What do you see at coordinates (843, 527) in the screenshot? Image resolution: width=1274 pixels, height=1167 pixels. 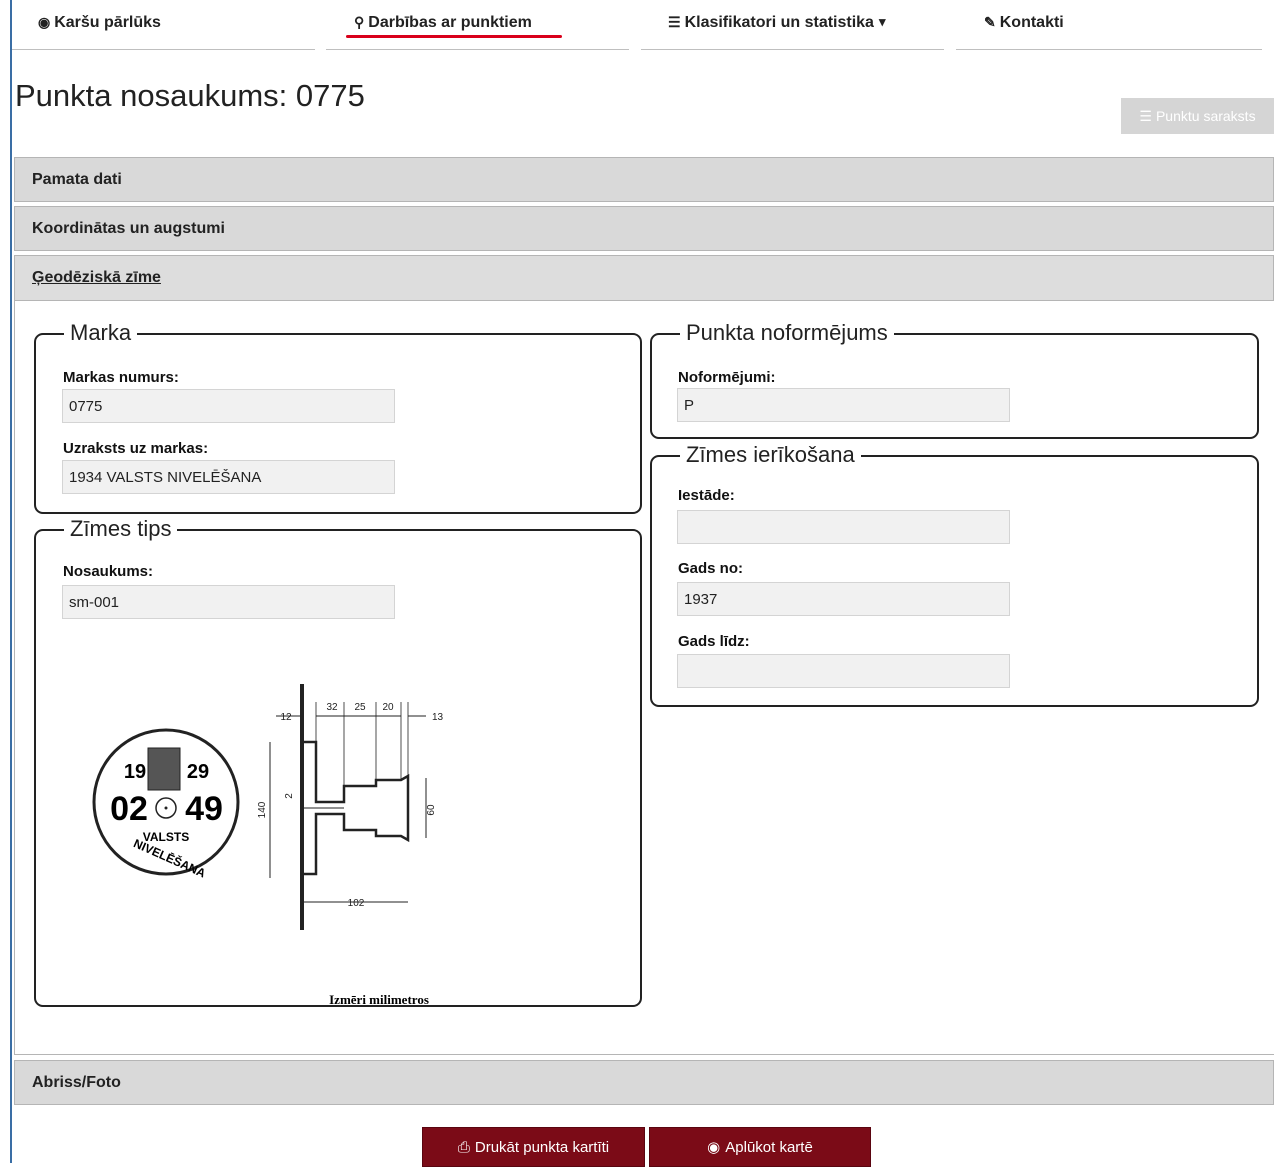 I see `institution-field` at bounding box center [843, 527].